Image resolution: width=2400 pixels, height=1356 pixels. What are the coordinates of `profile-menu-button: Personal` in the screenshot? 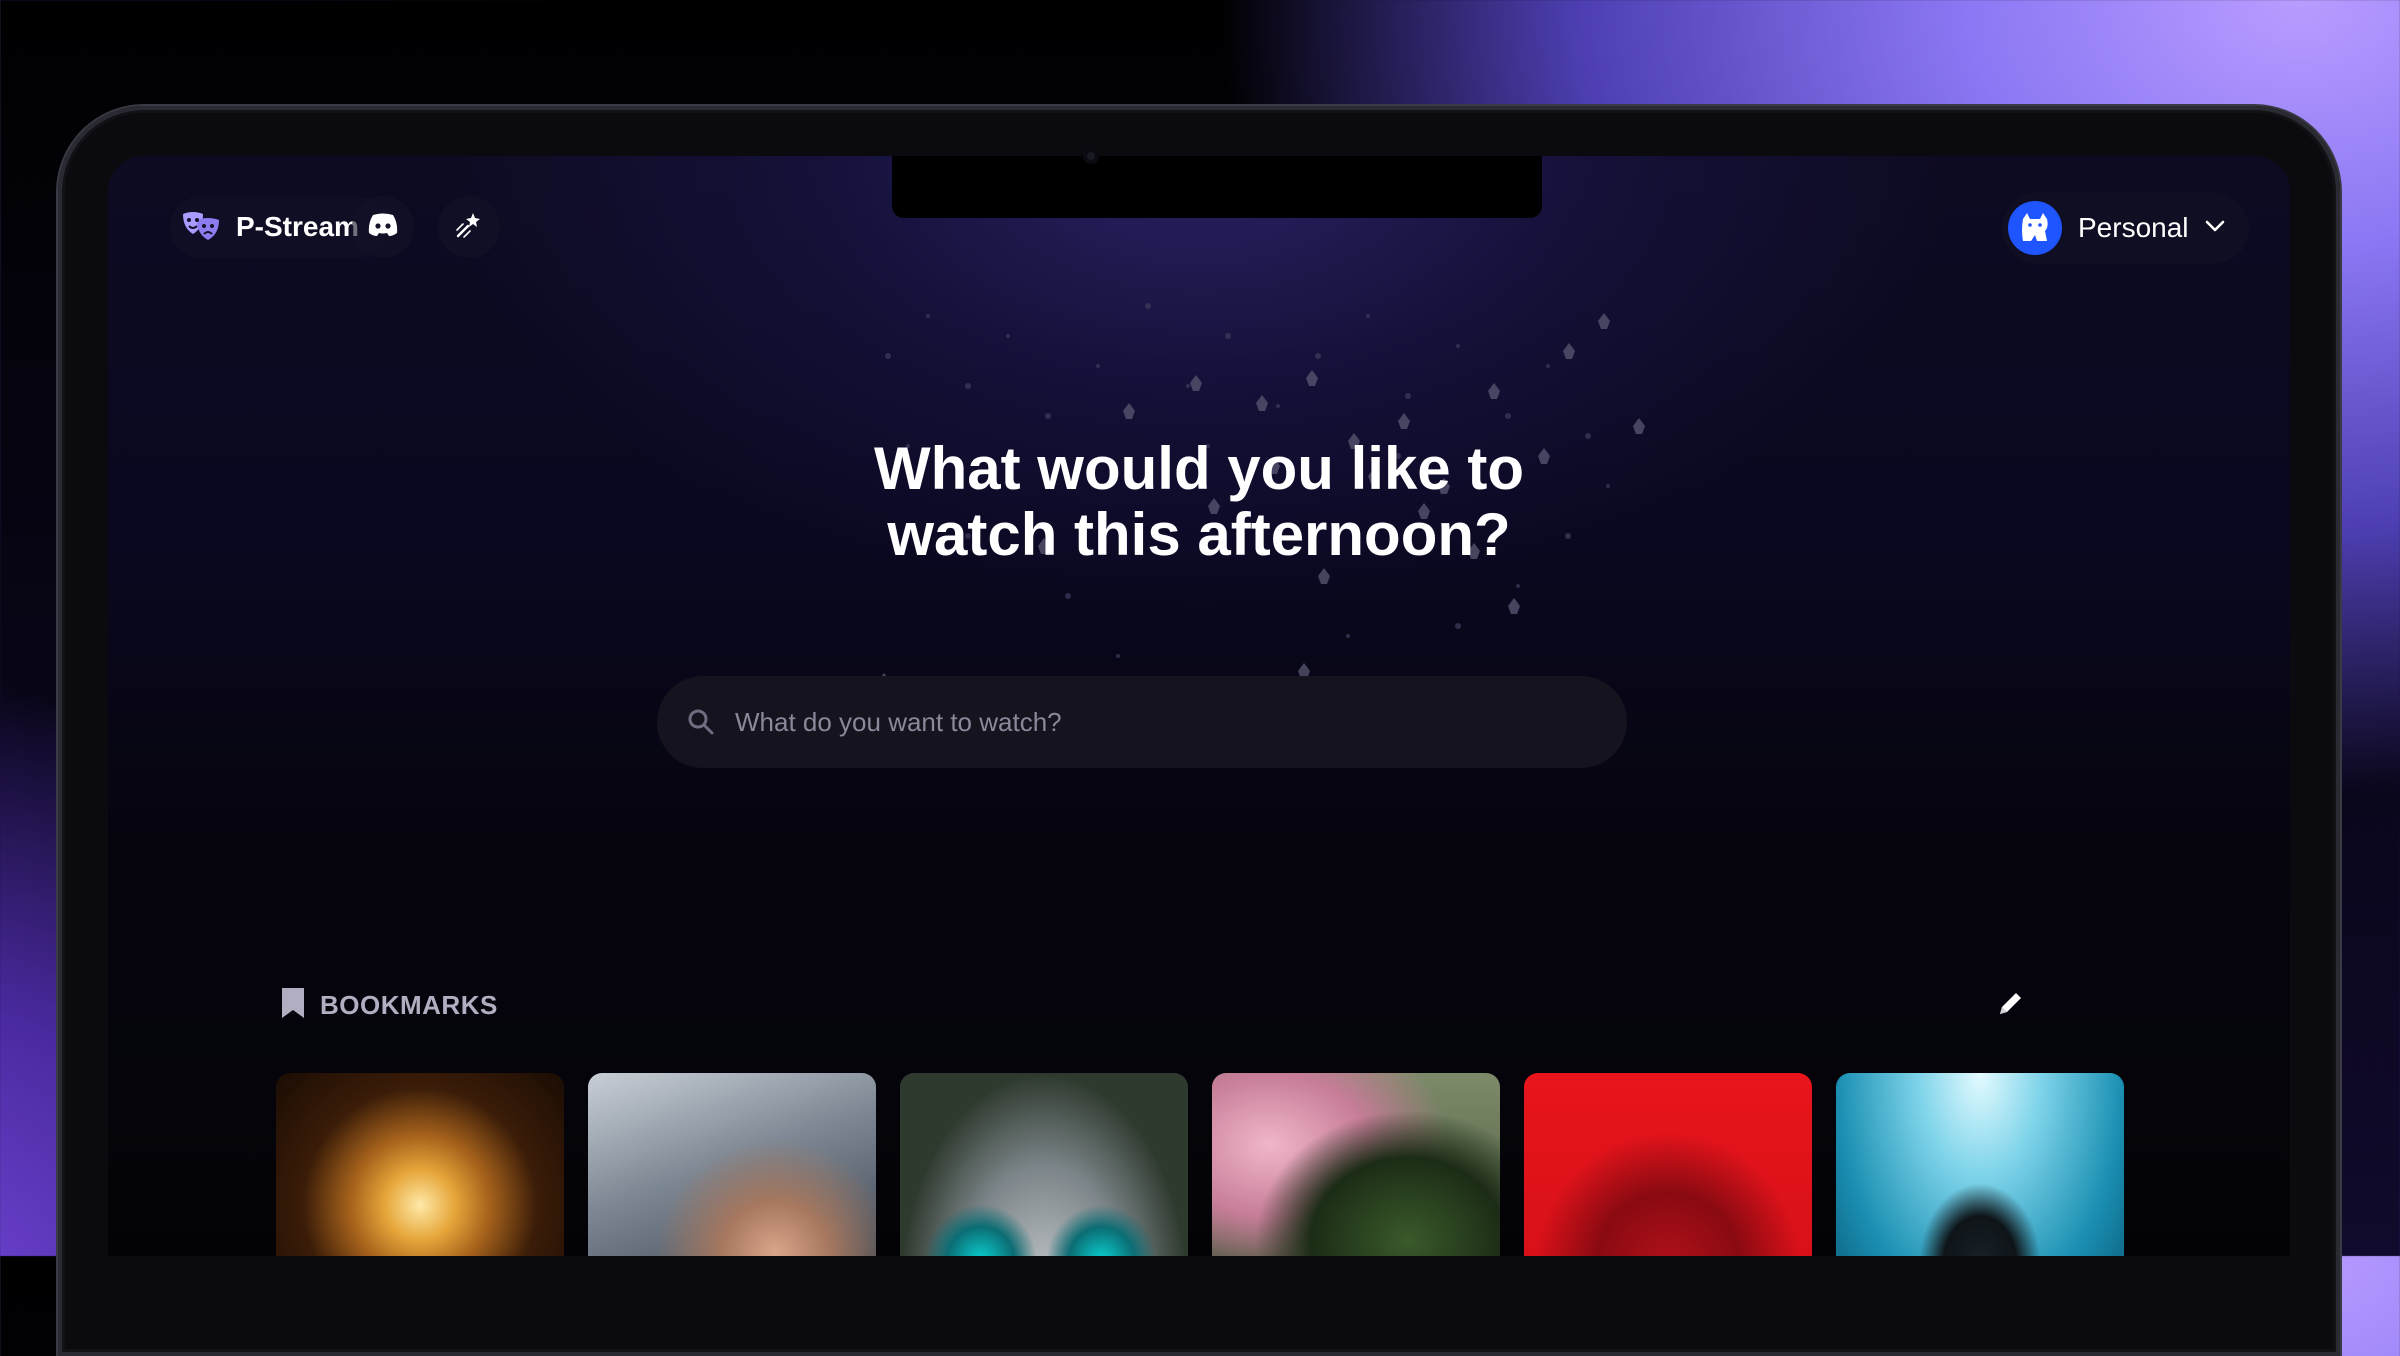 It's located at (2125, 228).